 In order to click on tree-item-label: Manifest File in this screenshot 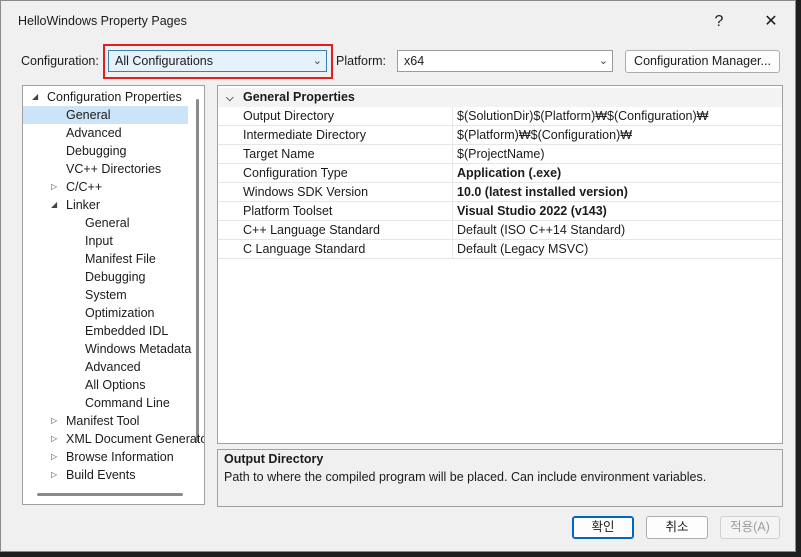, I will do `click(120, 259)`.